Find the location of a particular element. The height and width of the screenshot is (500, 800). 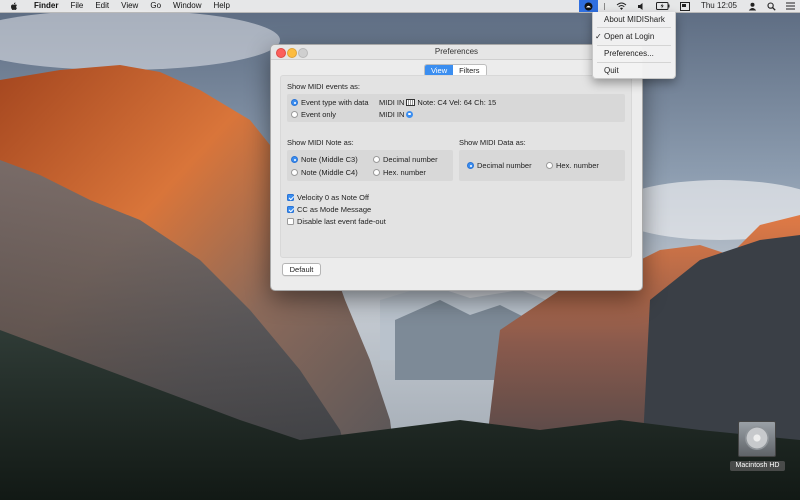

option-note-hex: Hex. number is located at coordinates (399, 172).